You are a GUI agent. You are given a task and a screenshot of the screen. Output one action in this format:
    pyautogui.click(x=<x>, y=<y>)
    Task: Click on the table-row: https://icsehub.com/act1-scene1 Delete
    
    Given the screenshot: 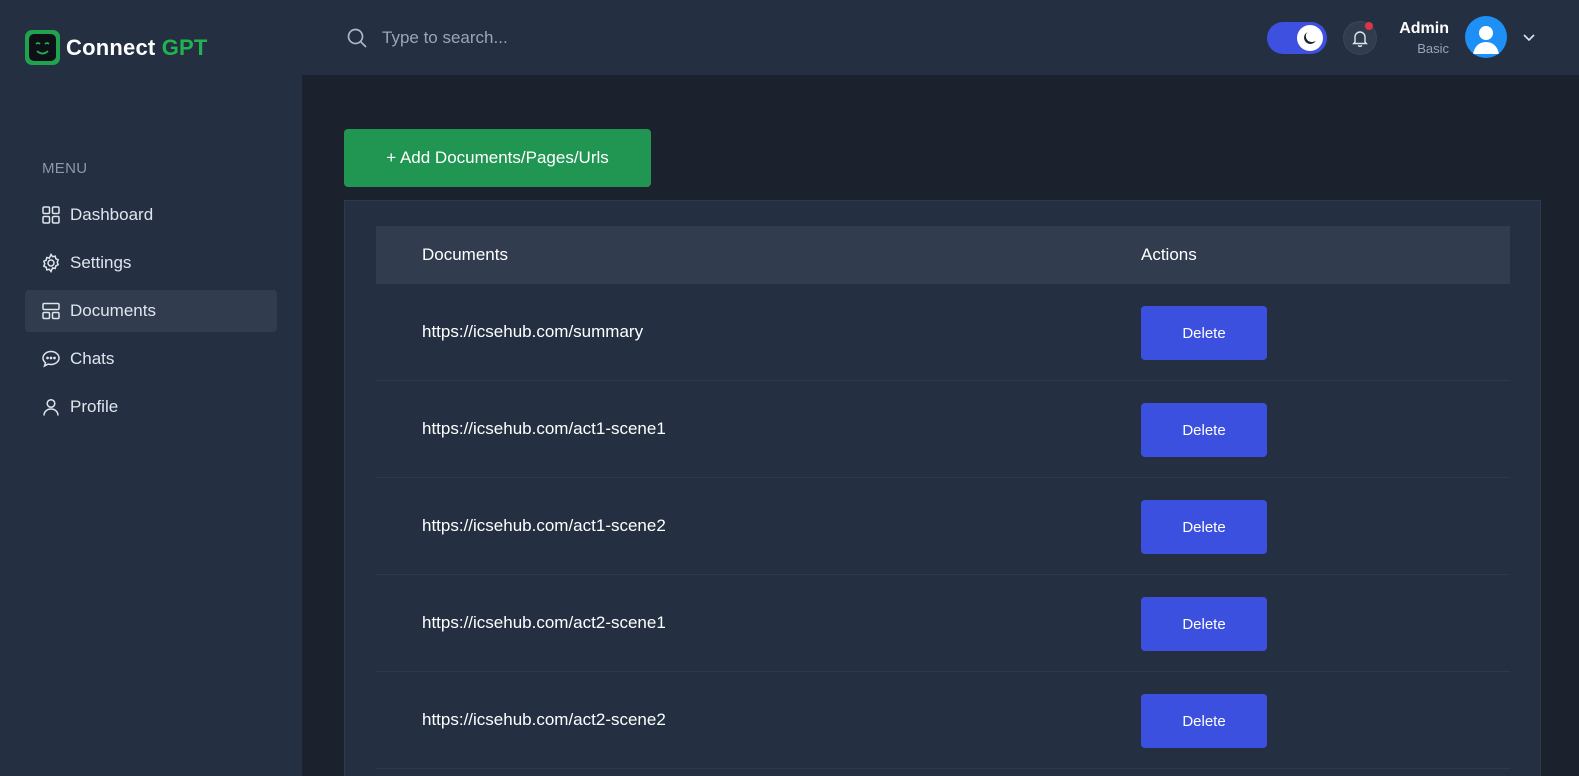 What is the action you would take?
    pyautogui.click(x=943, y=429)
    